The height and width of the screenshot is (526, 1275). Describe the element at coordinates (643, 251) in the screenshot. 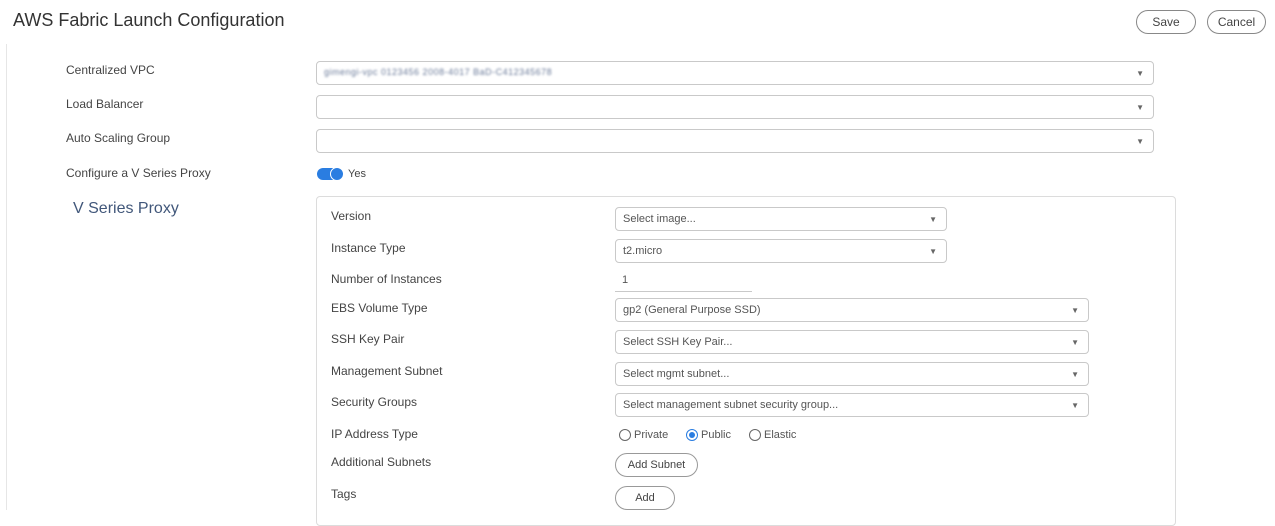

I see `instance-type-value: t2.micro` at that location.